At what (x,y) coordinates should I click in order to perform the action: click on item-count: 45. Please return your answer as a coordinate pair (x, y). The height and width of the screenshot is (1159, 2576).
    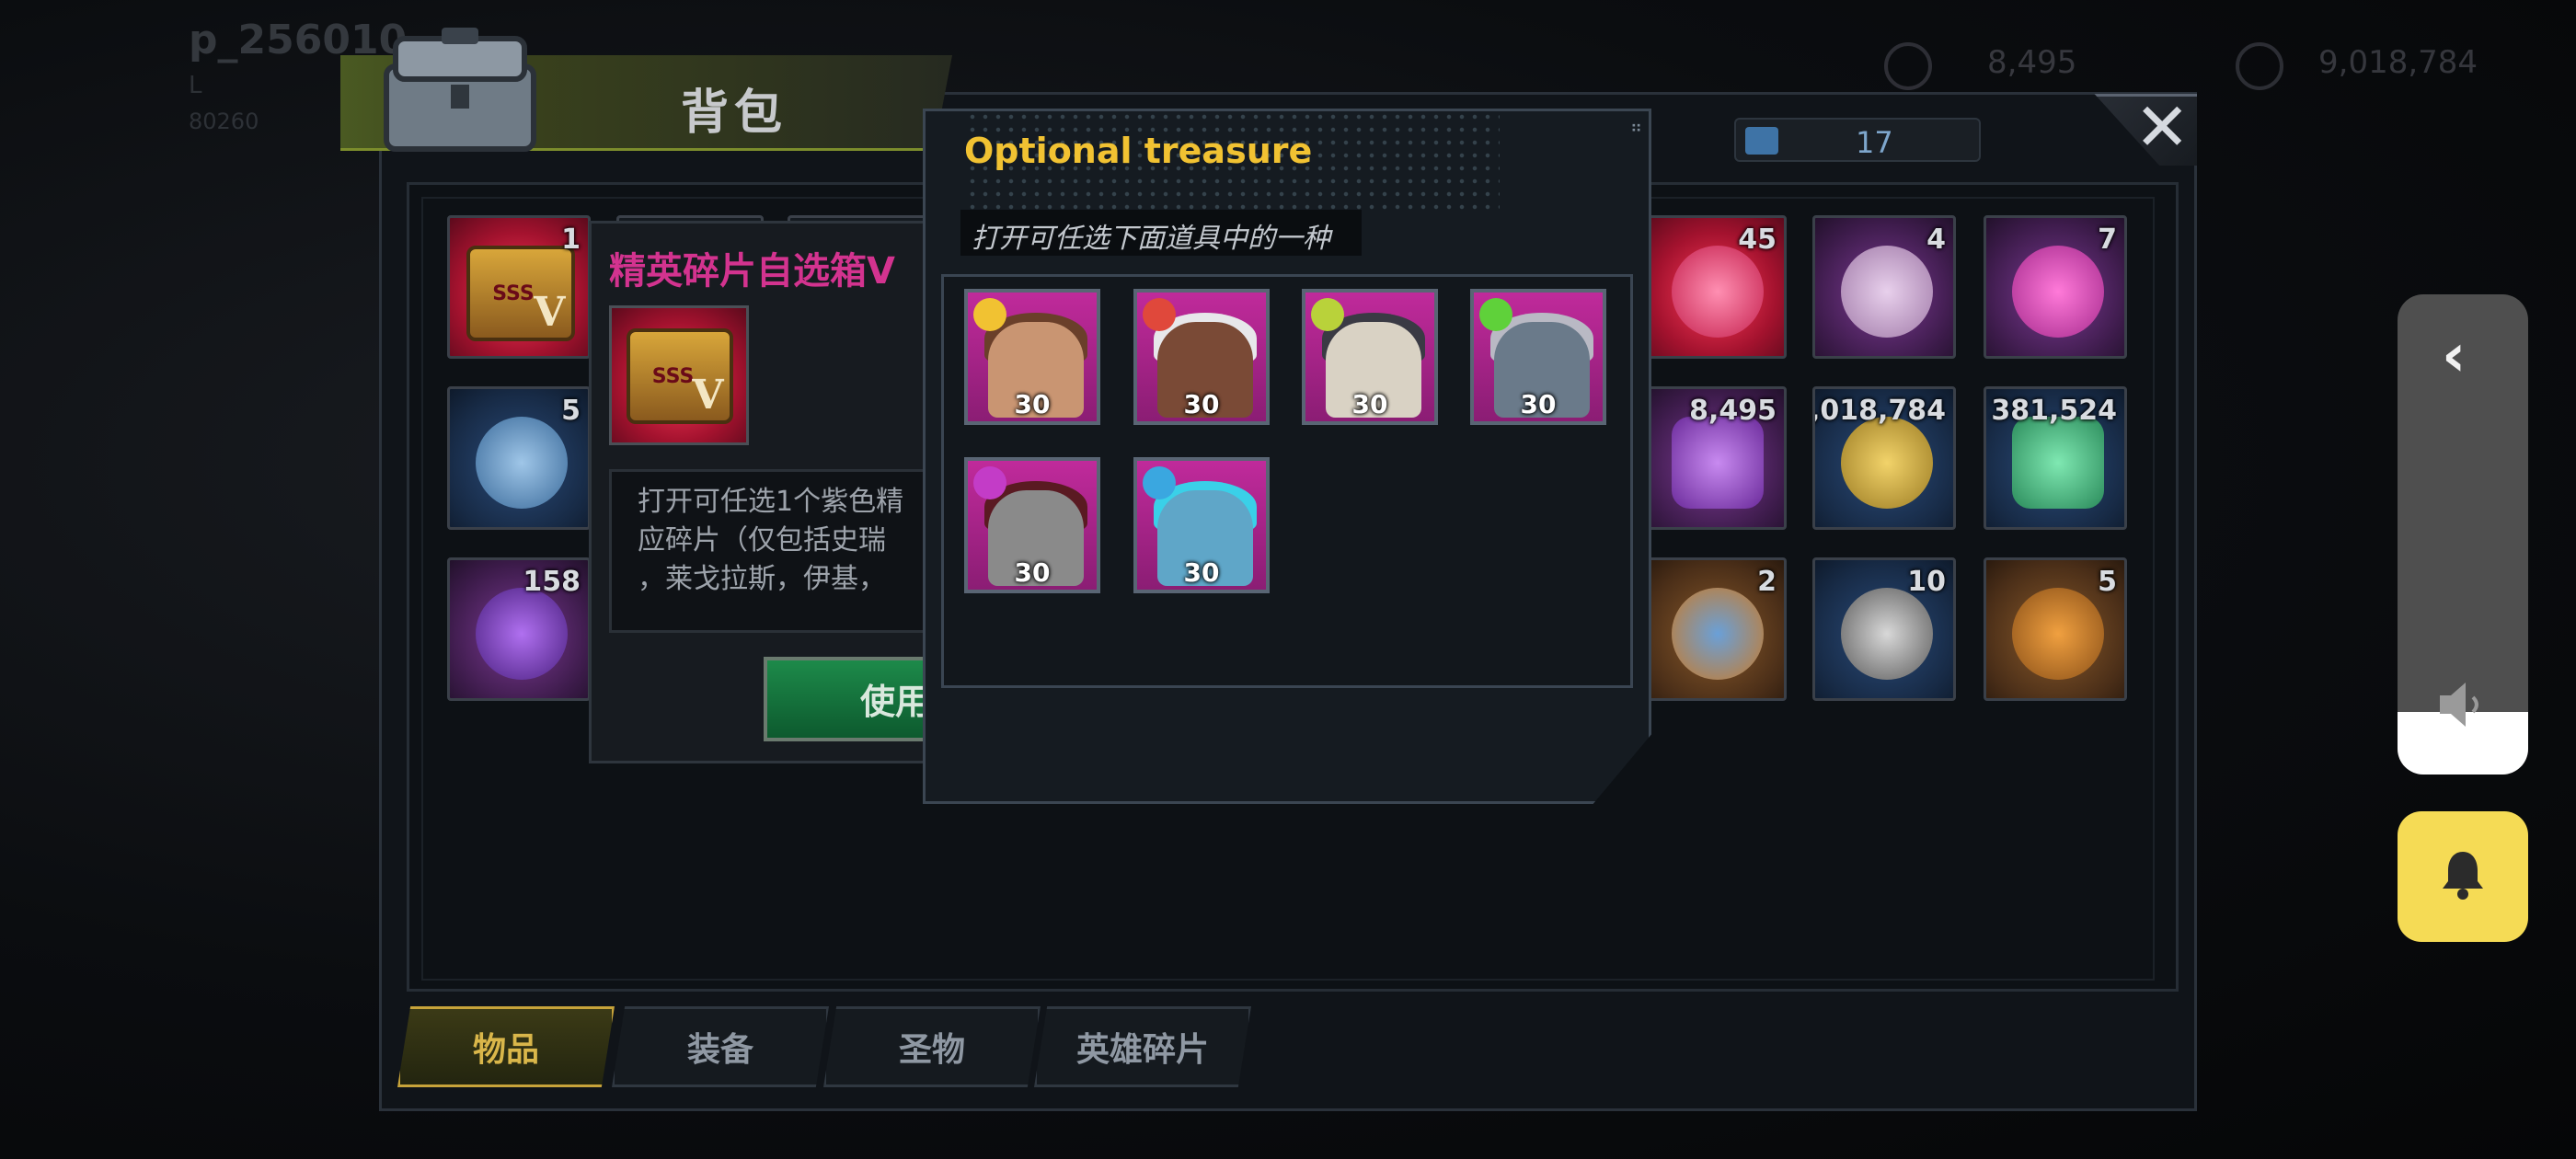
    Looking at the image, I should click on (1757, 240).